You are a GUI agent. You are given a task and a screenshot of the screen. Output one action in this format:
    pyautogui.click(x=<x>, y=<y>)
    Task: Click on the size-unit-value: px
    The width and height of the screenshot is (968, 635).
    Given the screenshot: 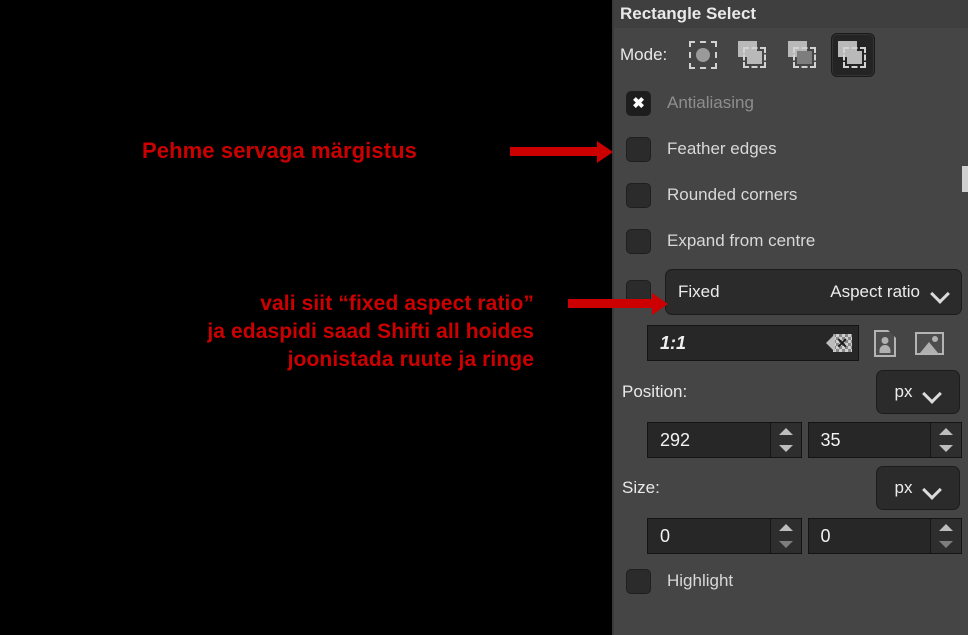 What is the action you would take?
    pyautogui.click(x=903, y=487)
    